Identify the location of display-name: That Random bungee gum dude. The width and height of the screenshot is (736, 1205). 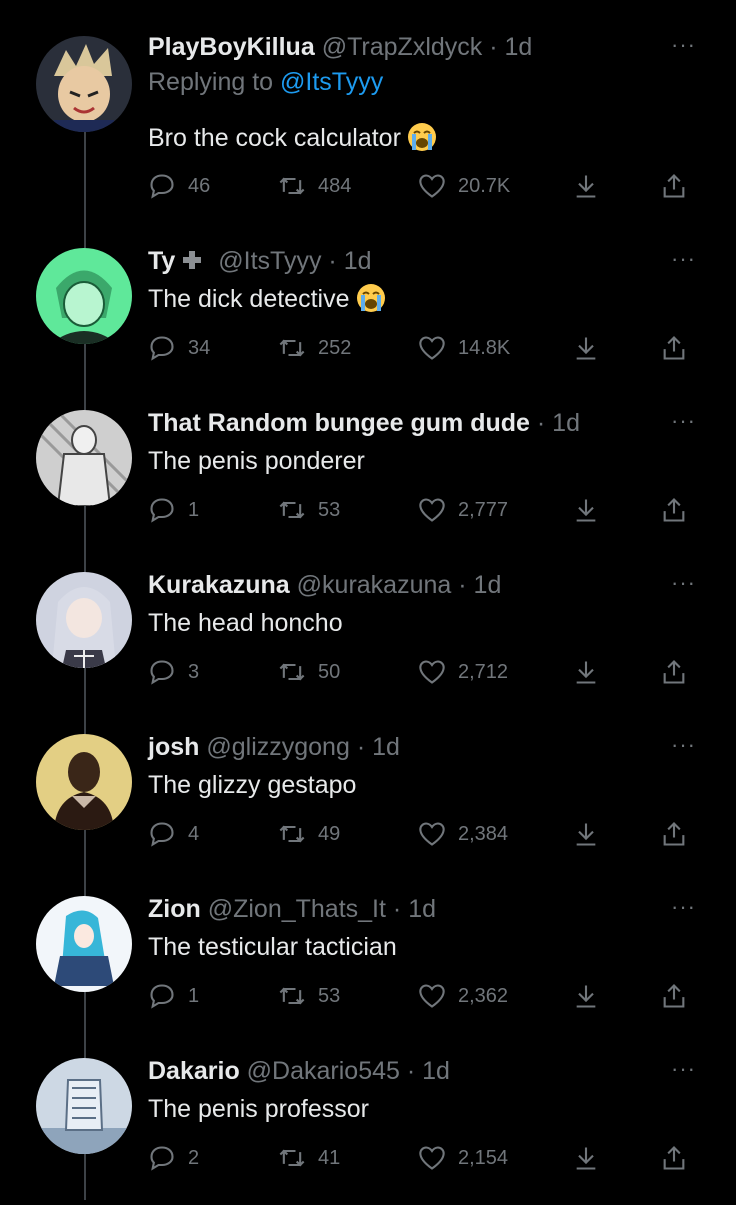
(339, 423).